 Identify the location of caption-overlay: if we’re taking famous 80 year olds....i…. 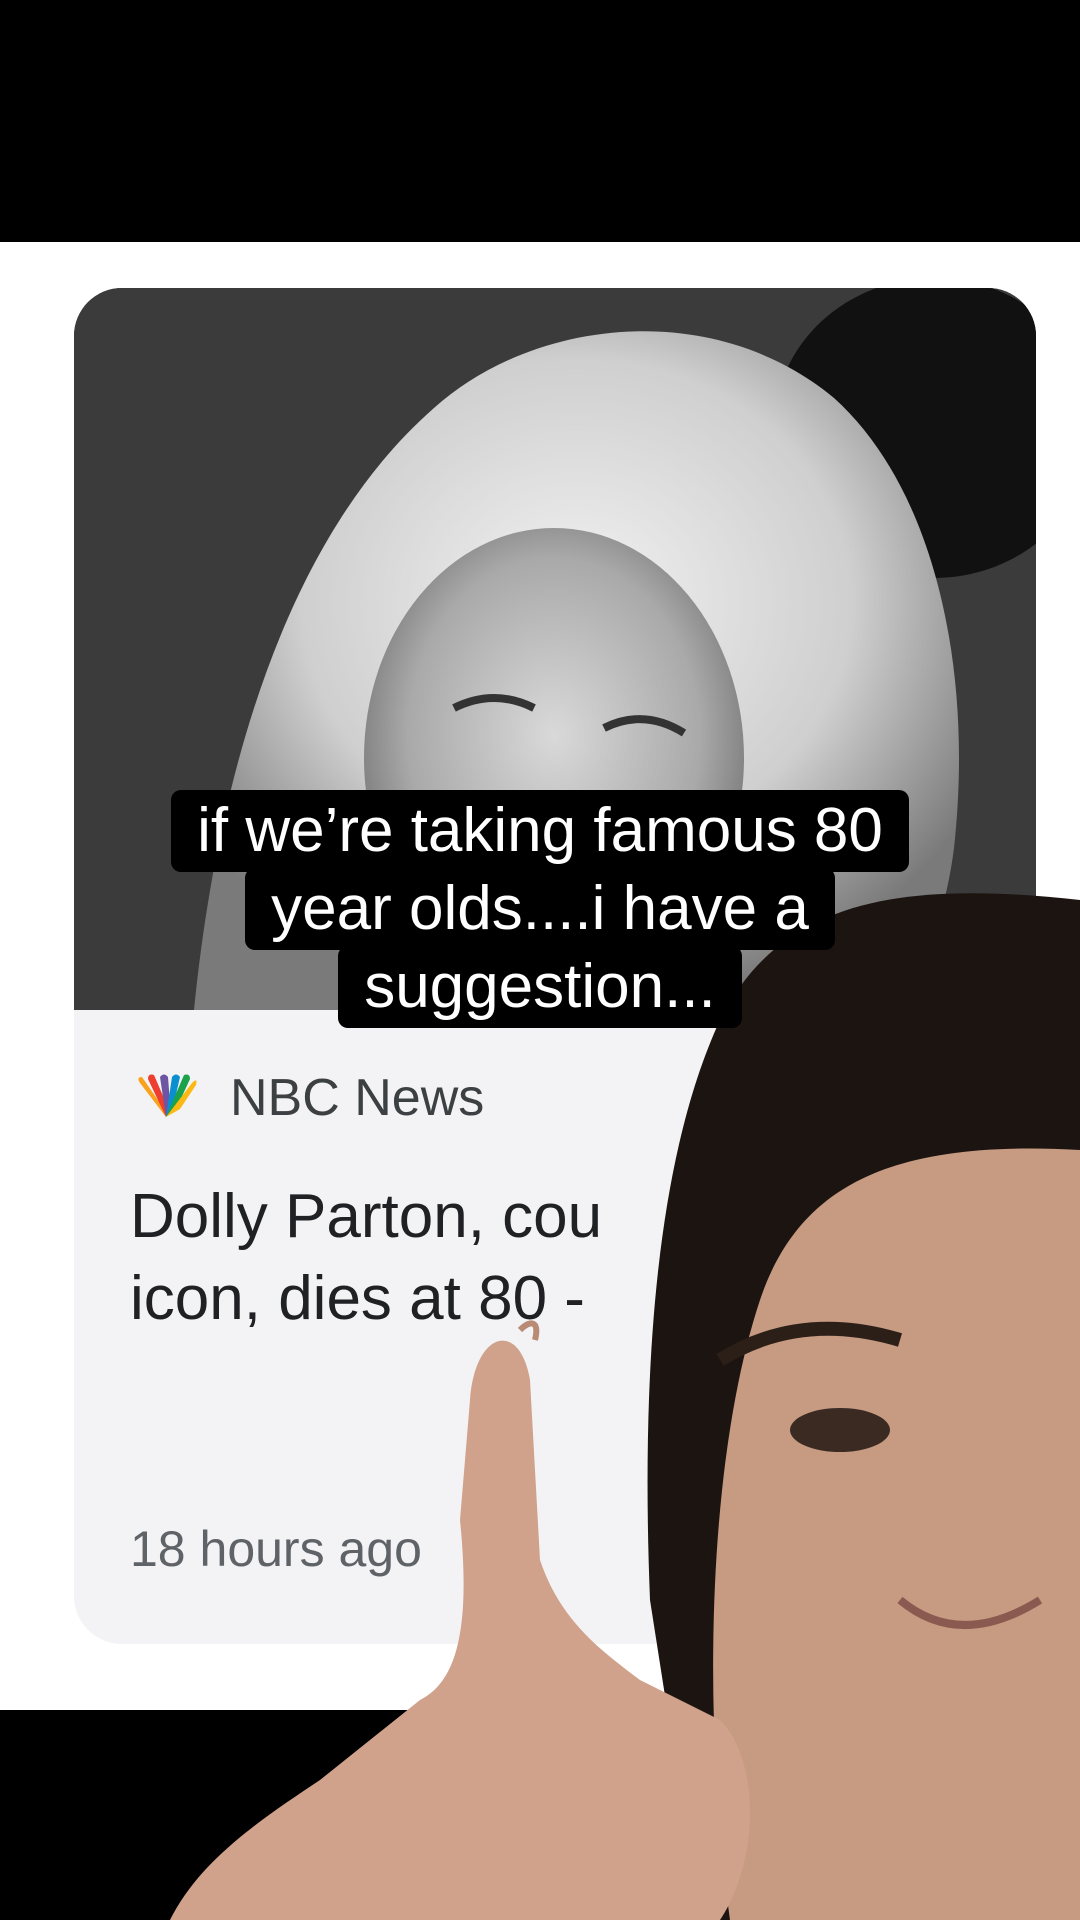
(540, 909).